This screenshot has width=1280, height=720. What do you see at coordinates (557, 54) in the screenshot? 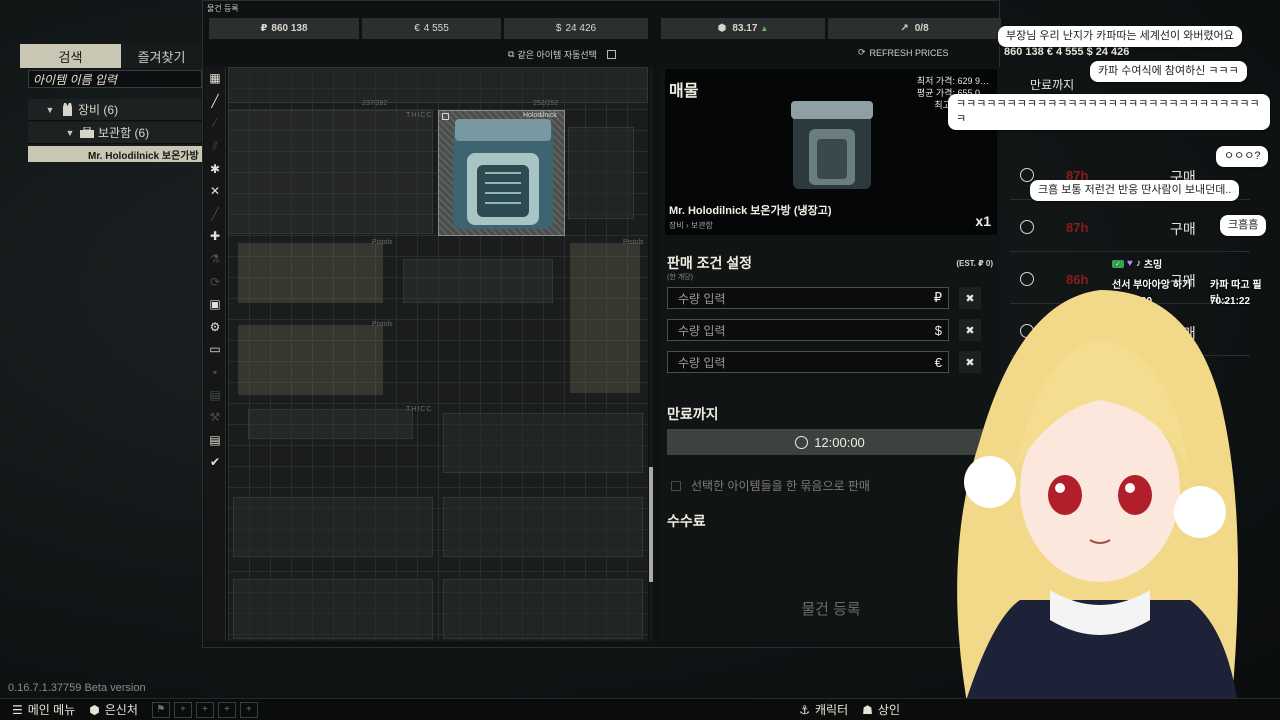
I see `auto-select-label: 같은 아이템 자동선택` at bounding box center [557, 54].